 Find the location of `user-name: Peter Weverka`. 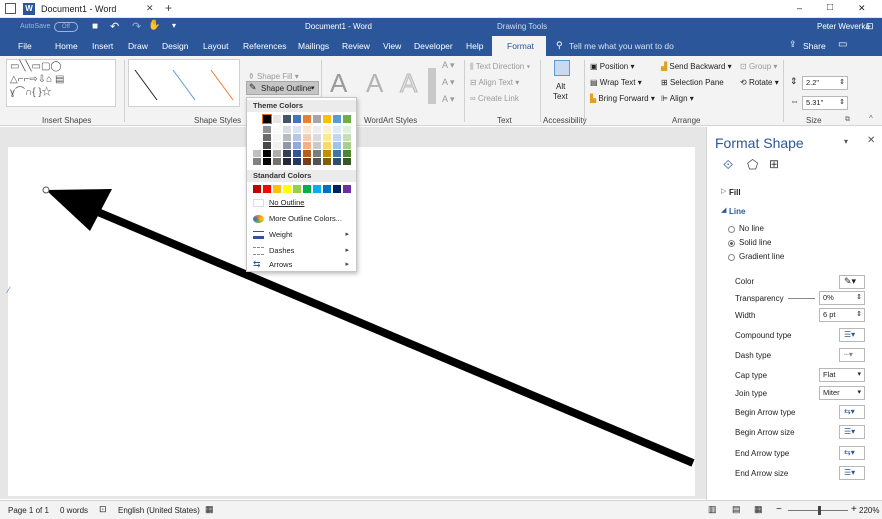

user-name: Peter Weverka is located at coordinates (843, 26).